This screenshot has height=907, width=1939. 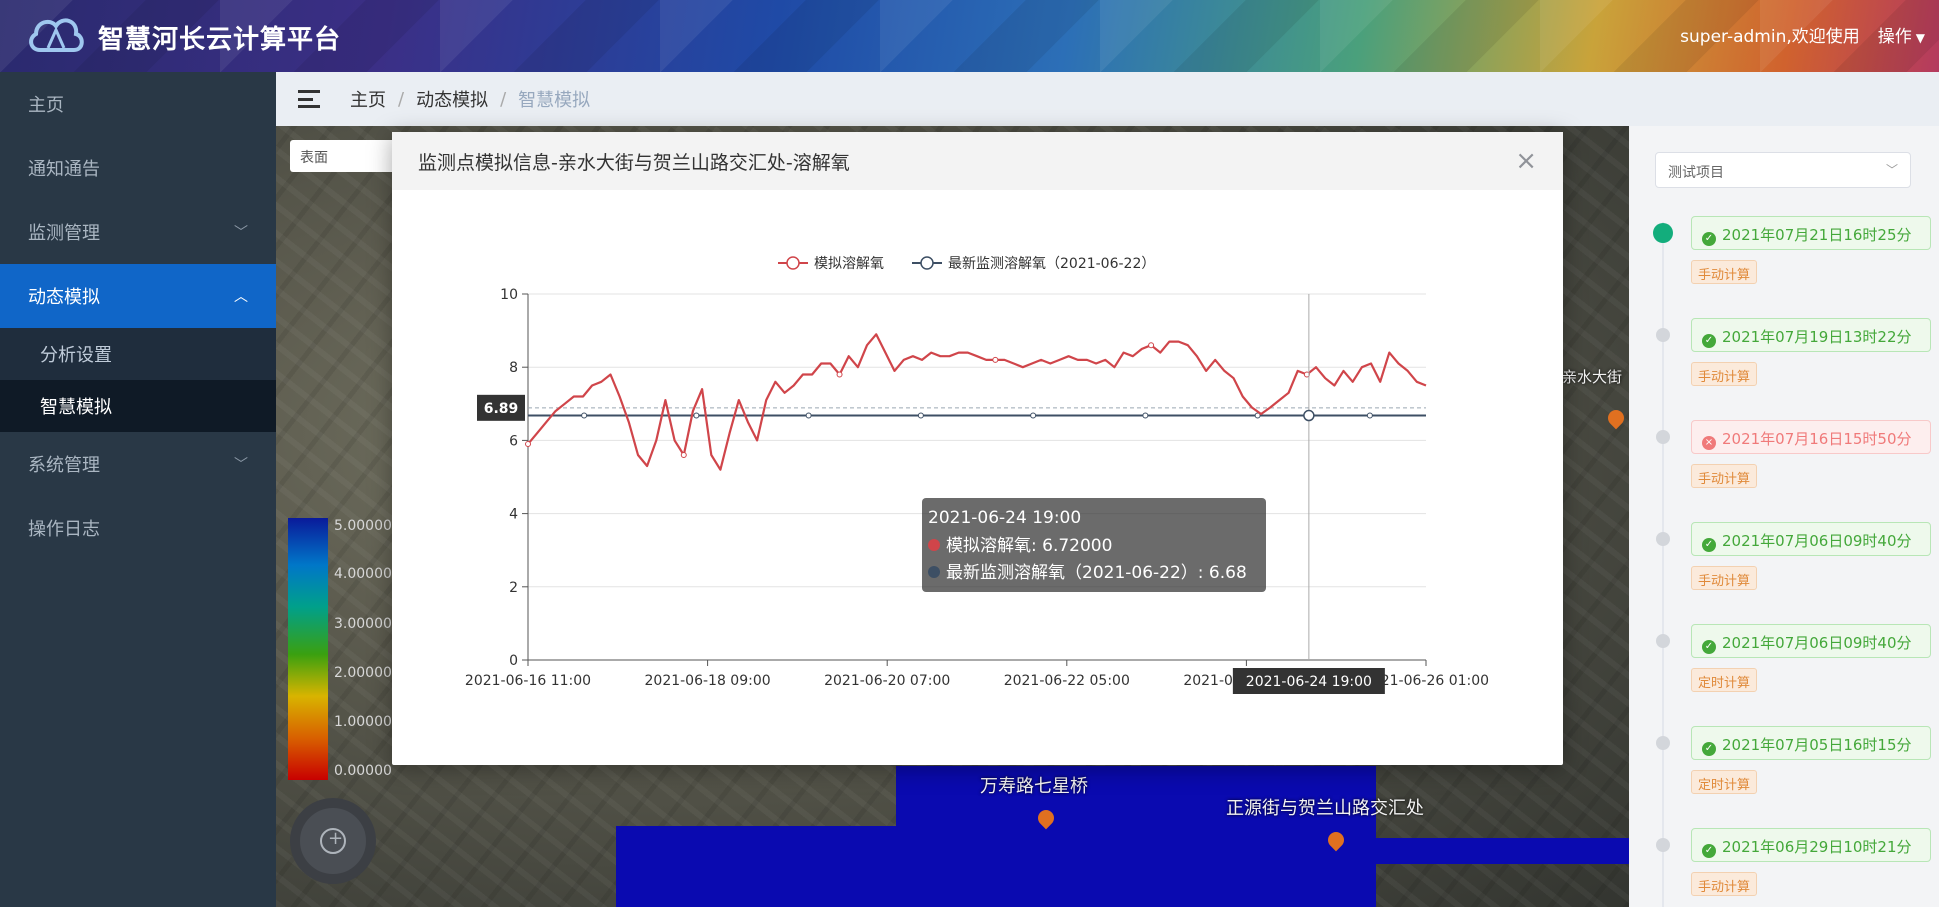 I want to click on timeline-time-tag: ✓ 2021年07月19日13时22分, so click(x=1811, y=335).